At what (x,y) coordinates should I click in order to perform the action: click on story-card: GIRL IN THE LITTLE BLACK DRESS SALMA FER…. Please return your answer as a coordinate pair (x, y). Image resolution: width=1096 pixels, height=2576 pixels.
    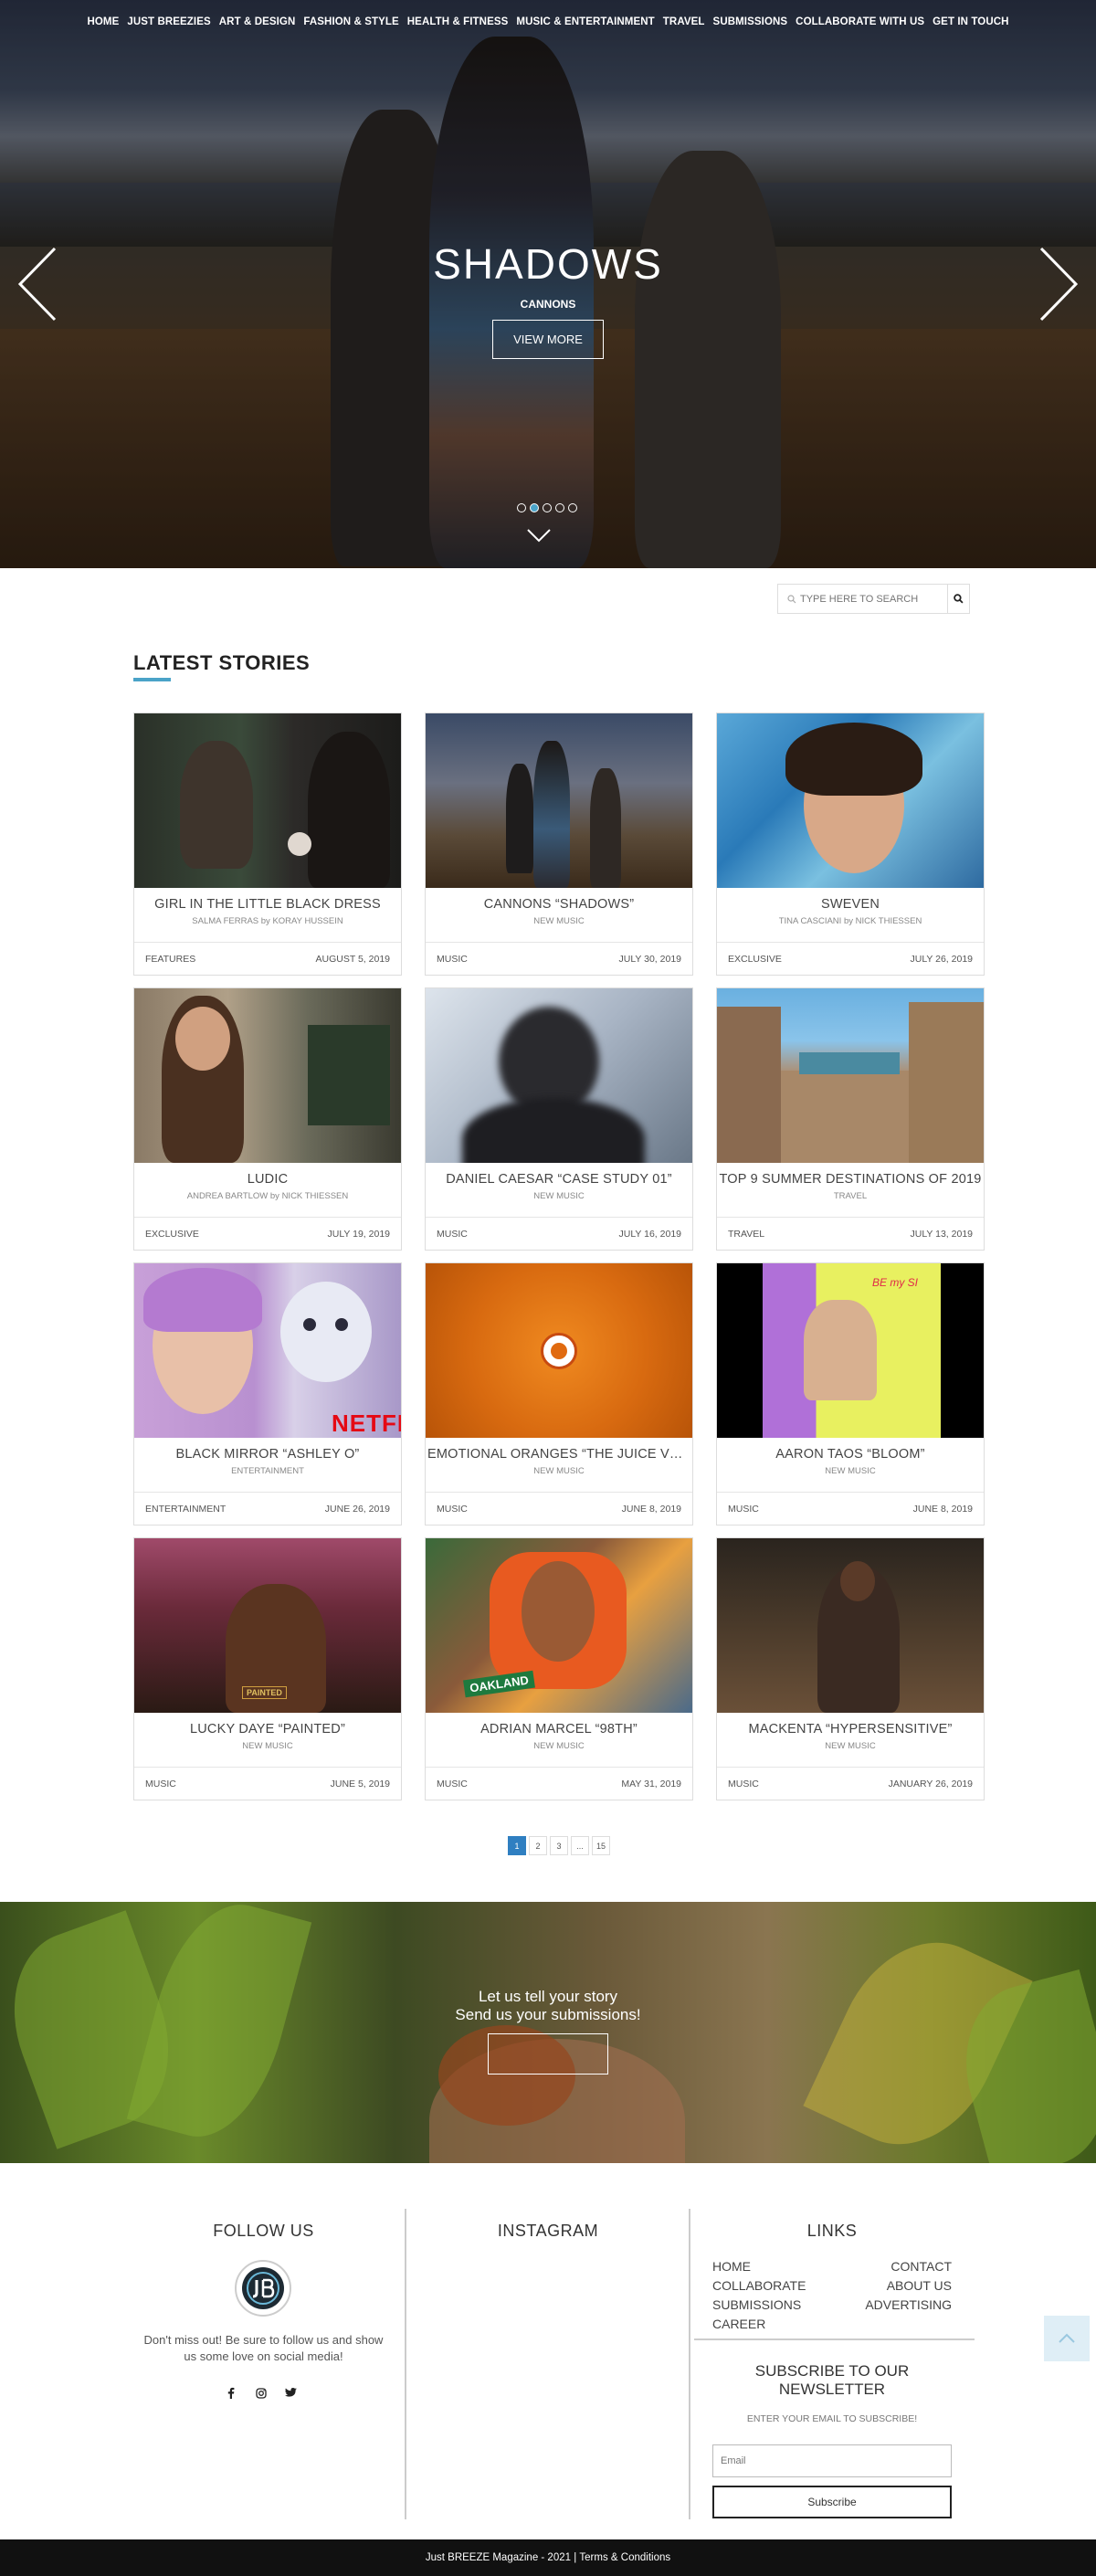
    Looking at the image, I should click on (267, 845).